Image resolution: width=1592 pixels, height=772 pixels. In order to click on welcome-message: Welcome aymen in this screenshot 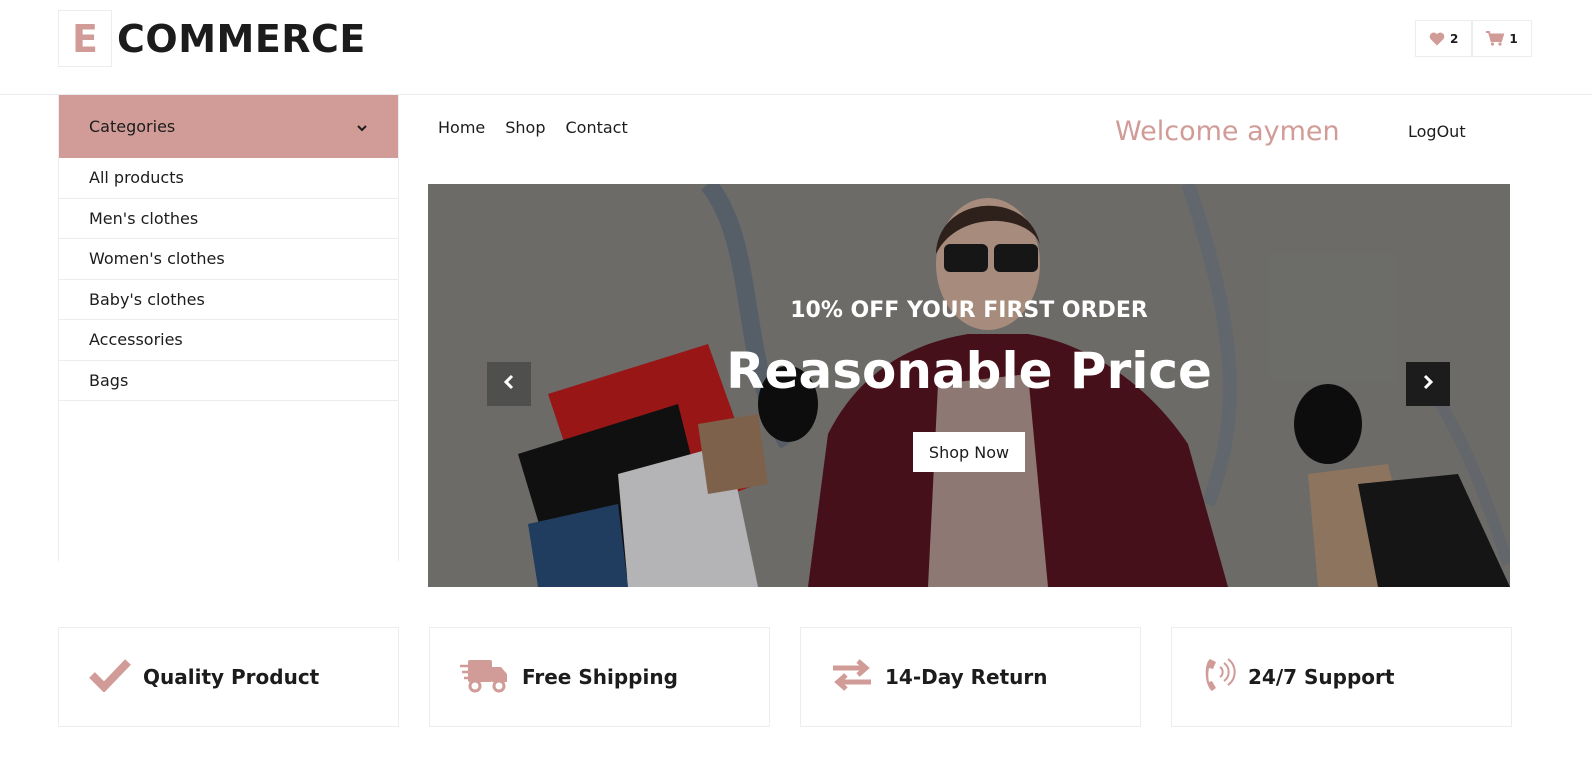, I will do `click(1227, 131)`.